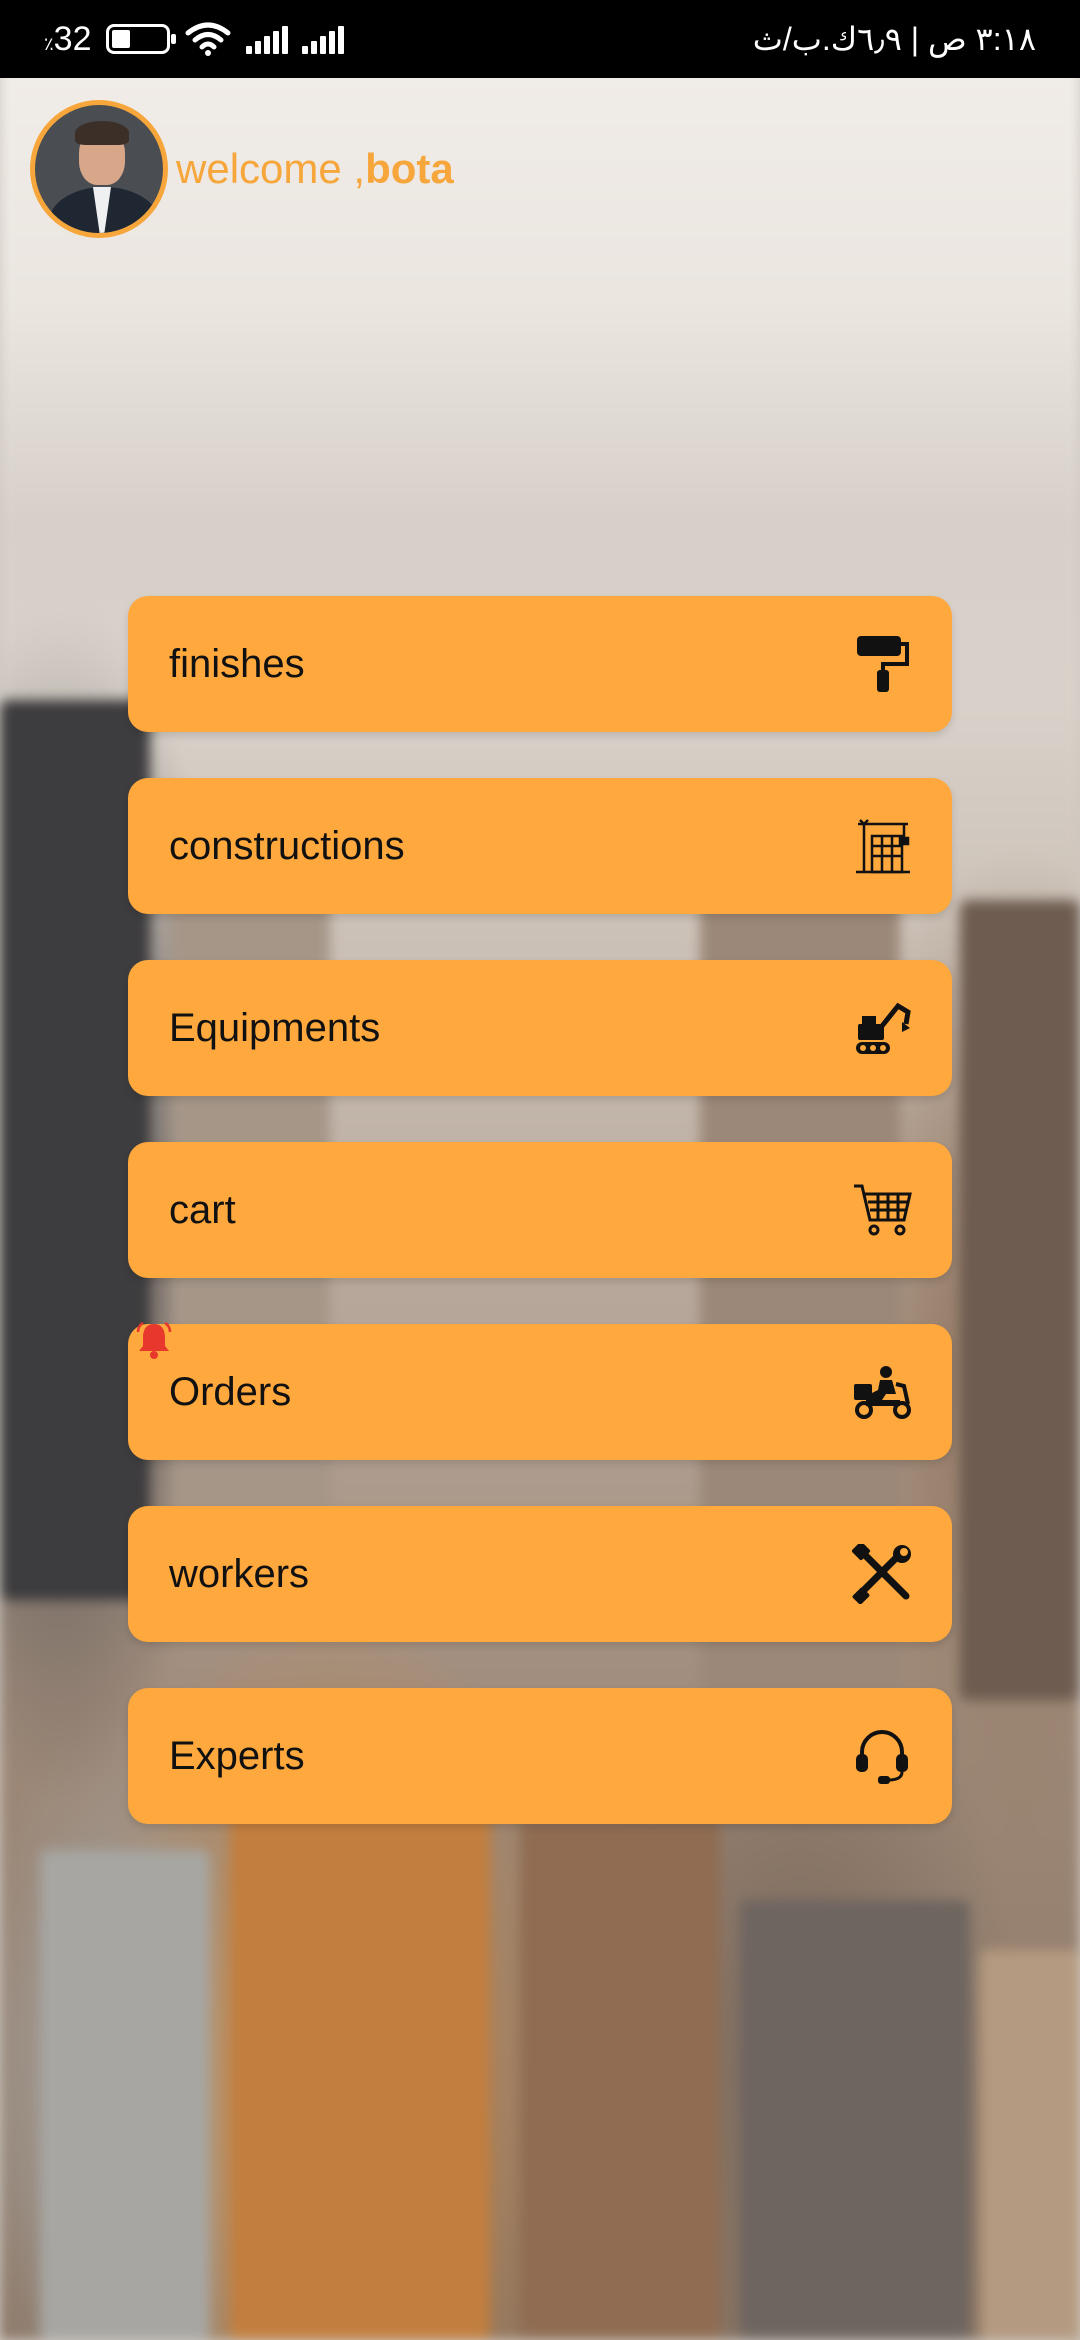 The height and width of the screenshot is (2340, 1080). I want to click on welcome-label: welcome ,, so click(271, 168).